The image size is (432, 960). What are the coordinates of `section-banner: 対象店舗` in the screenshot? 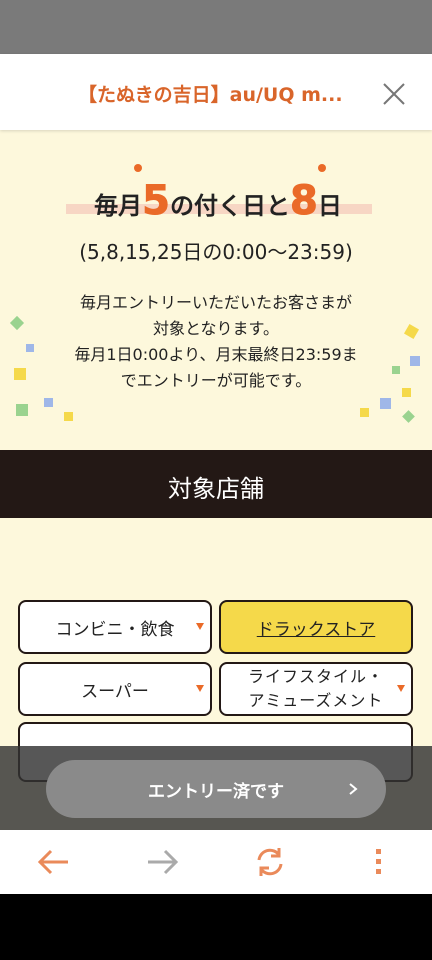 It's located at (216, 484).